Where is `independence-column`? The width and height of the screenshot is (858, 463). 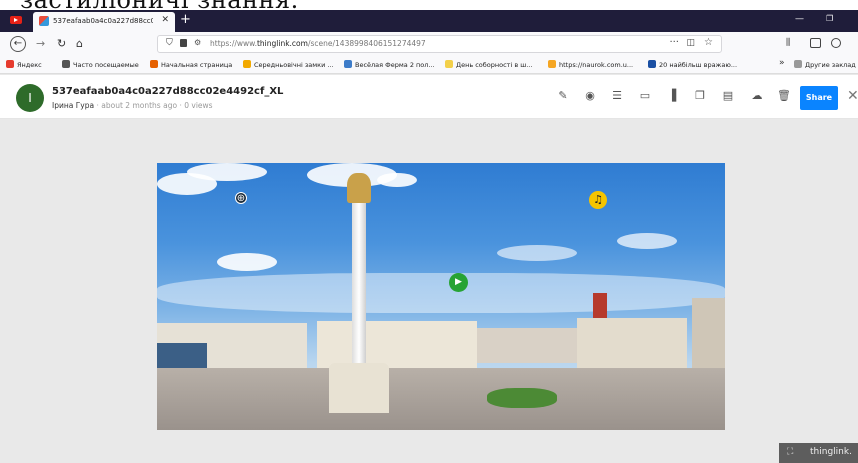
independence-column is located at coordinates (359, 295).